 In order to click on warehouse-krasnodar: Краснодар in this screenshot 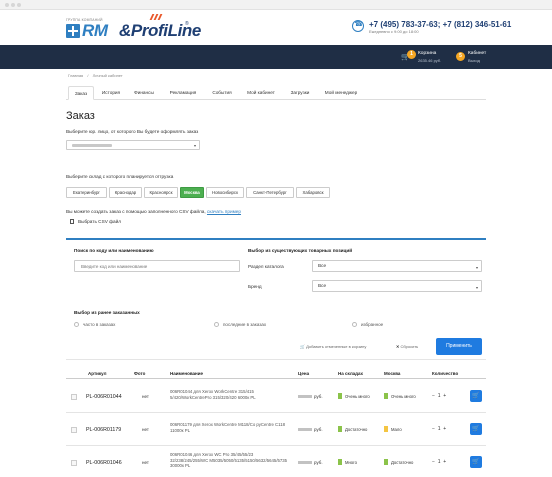, I will do `click(125, 192)`.